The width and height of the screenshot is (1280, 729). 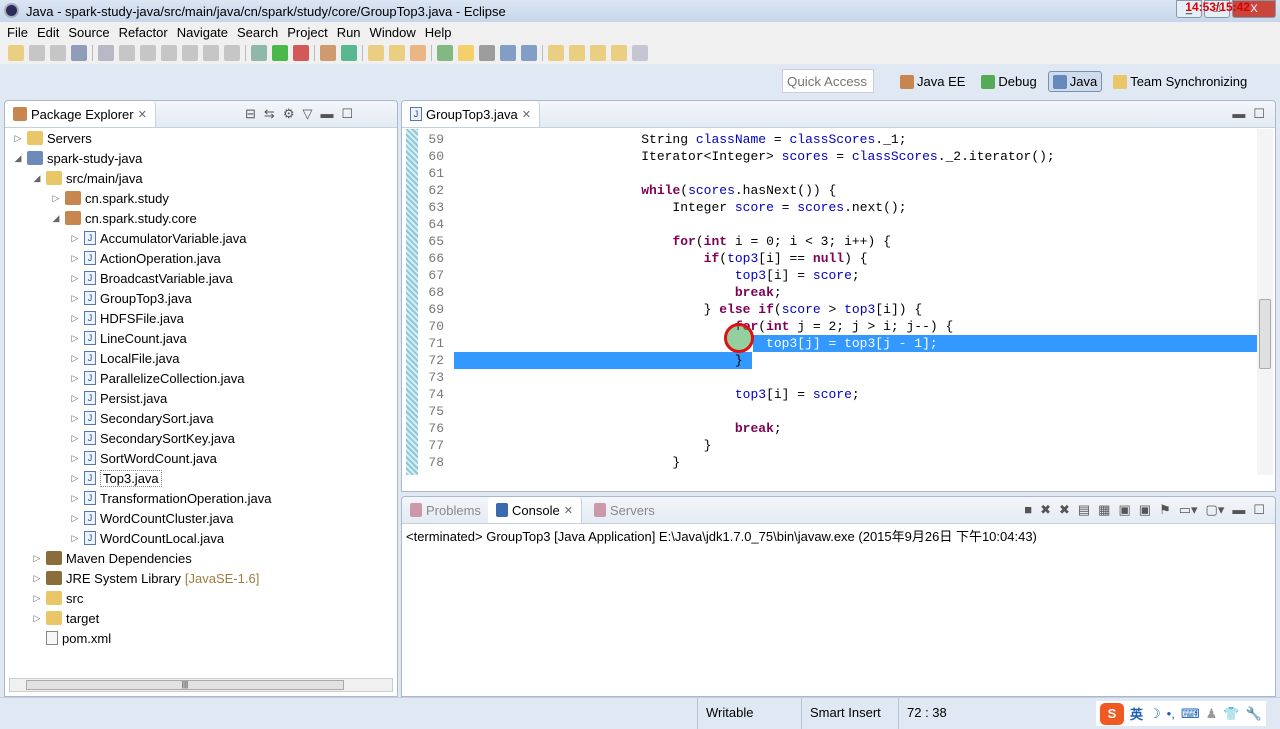 I want to click on user-icon: ♟, so click(x=1212, y=714).